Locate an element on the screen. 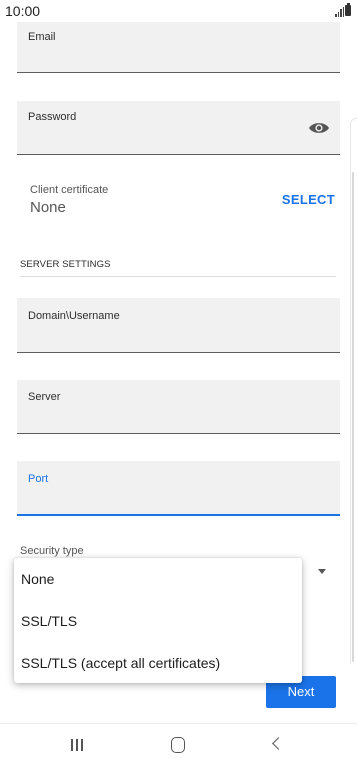 The height and width of the screenshot is (765, 357). server-settings-title: SERVER SETTINGS is located at coordinates (65, 264).